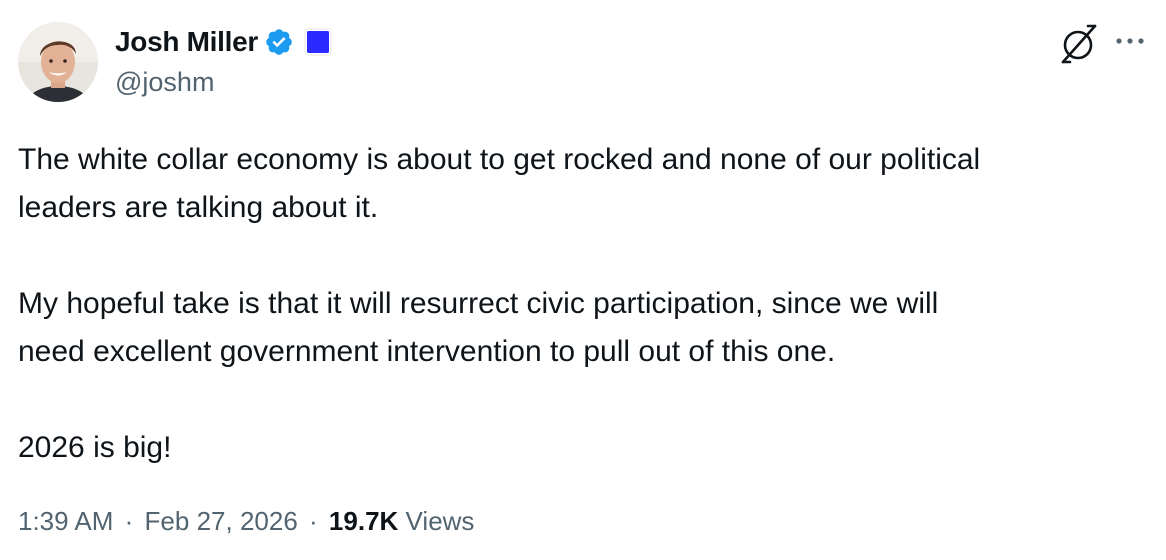 The width and height of the screenshot is (1166, 560). I want to click on verified-badge-icon, so click(279, 42).